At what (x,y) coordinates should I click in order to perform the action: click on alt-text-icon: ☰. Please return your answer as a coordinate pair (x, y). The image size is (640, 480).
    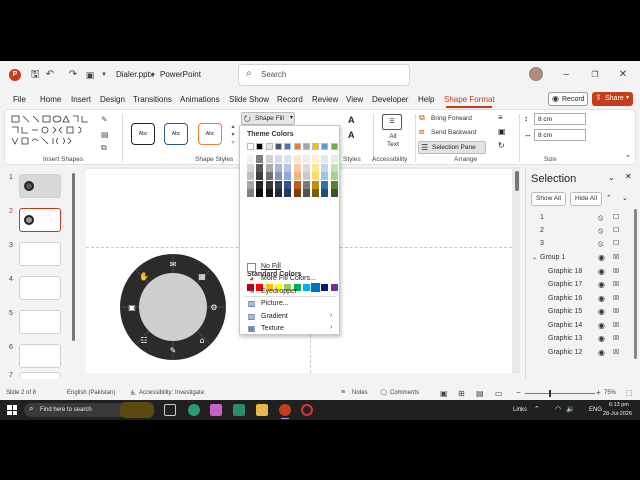
    Looking at the image, I should click on (392, 122).